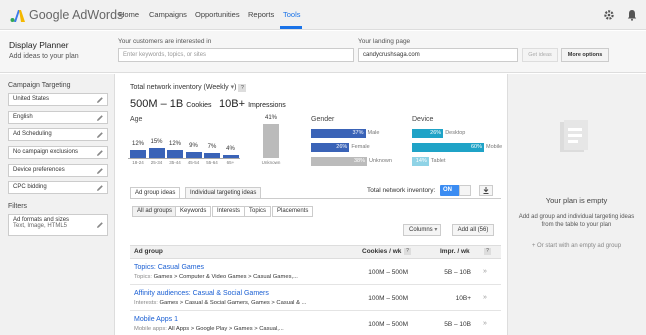 This screenshot has height=335, width=646. What do you see at coordinates (39, 45) in the screenshot?
I see `page-title: Display Planner` at bounding box center [39, 45].